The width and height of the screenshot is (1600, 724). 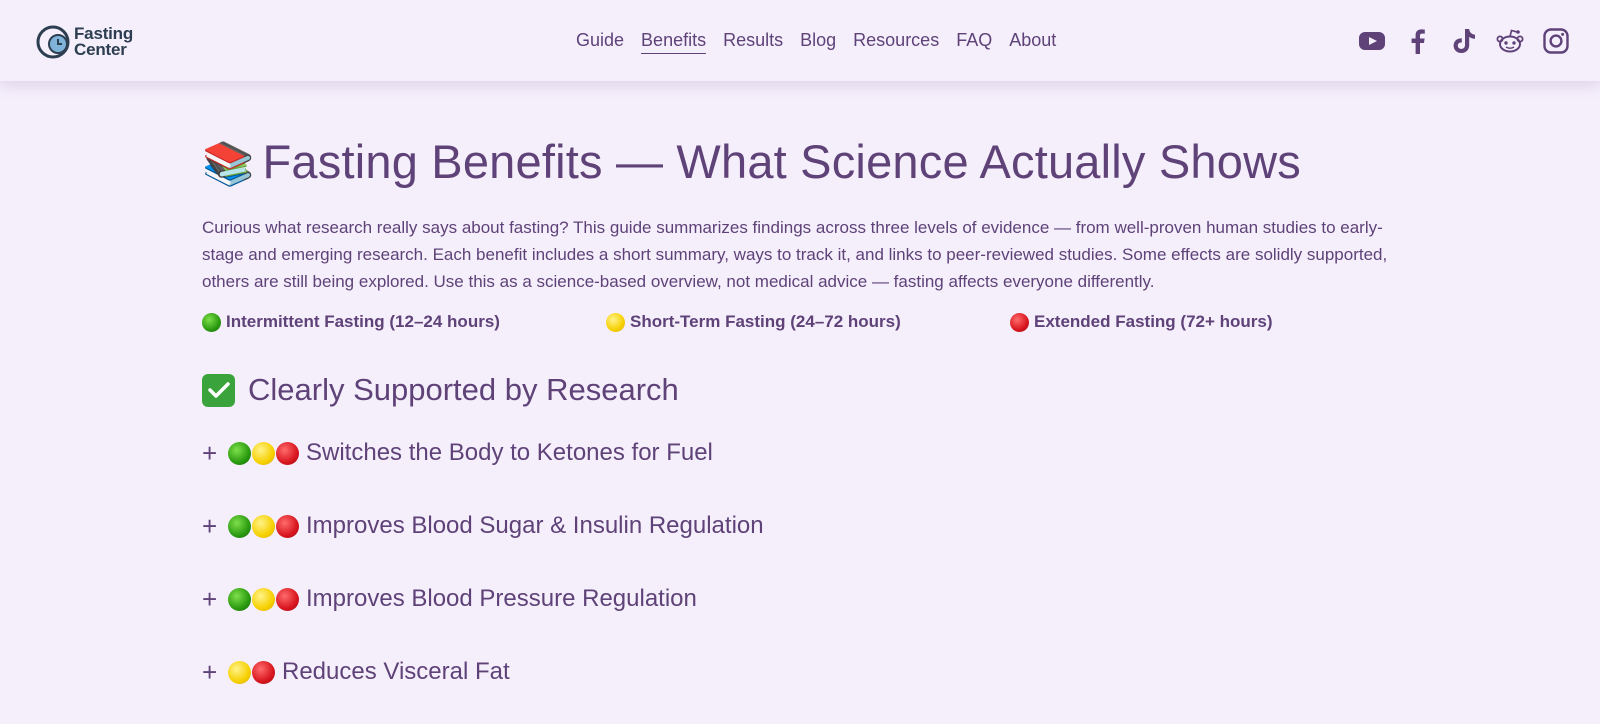 I want to click on legend-label: Extended Fasting (72+ hours), so click(x=1153, y=321).